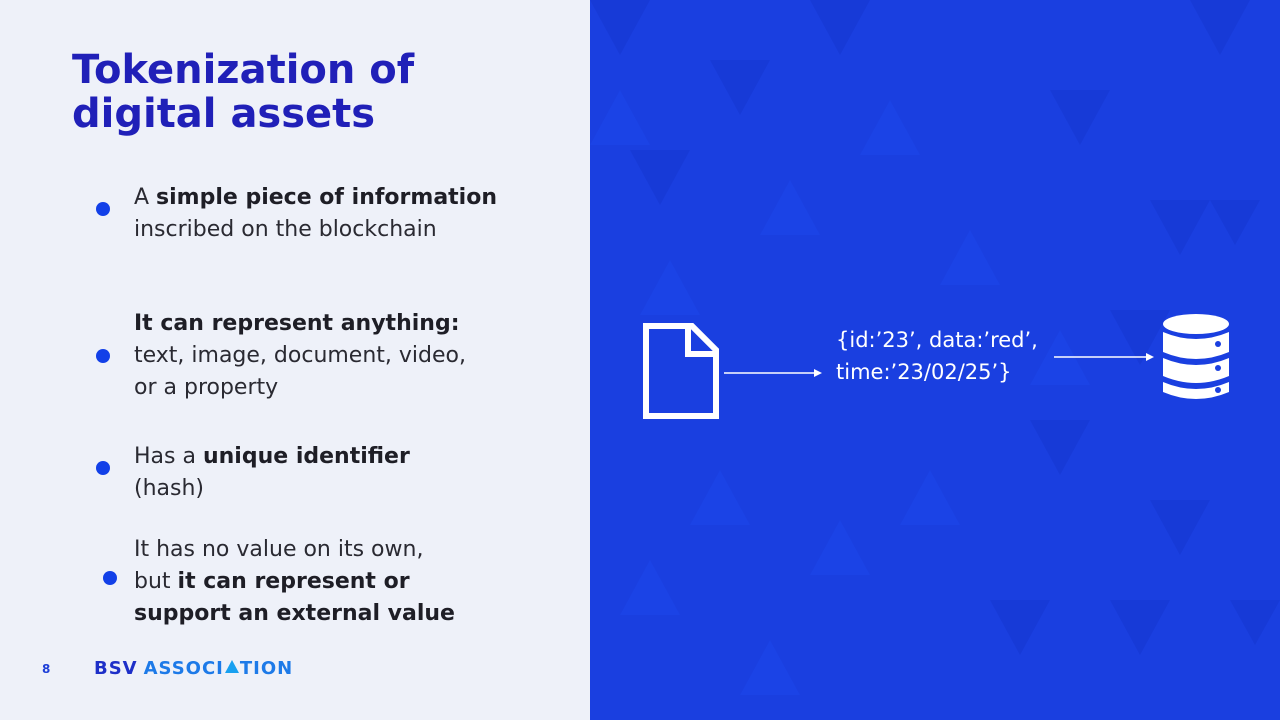 The image size is (1280, 720). Describe the element at coordinates (145, 197) in the screenshot. I see `bullet-plain-text: A` at that location.